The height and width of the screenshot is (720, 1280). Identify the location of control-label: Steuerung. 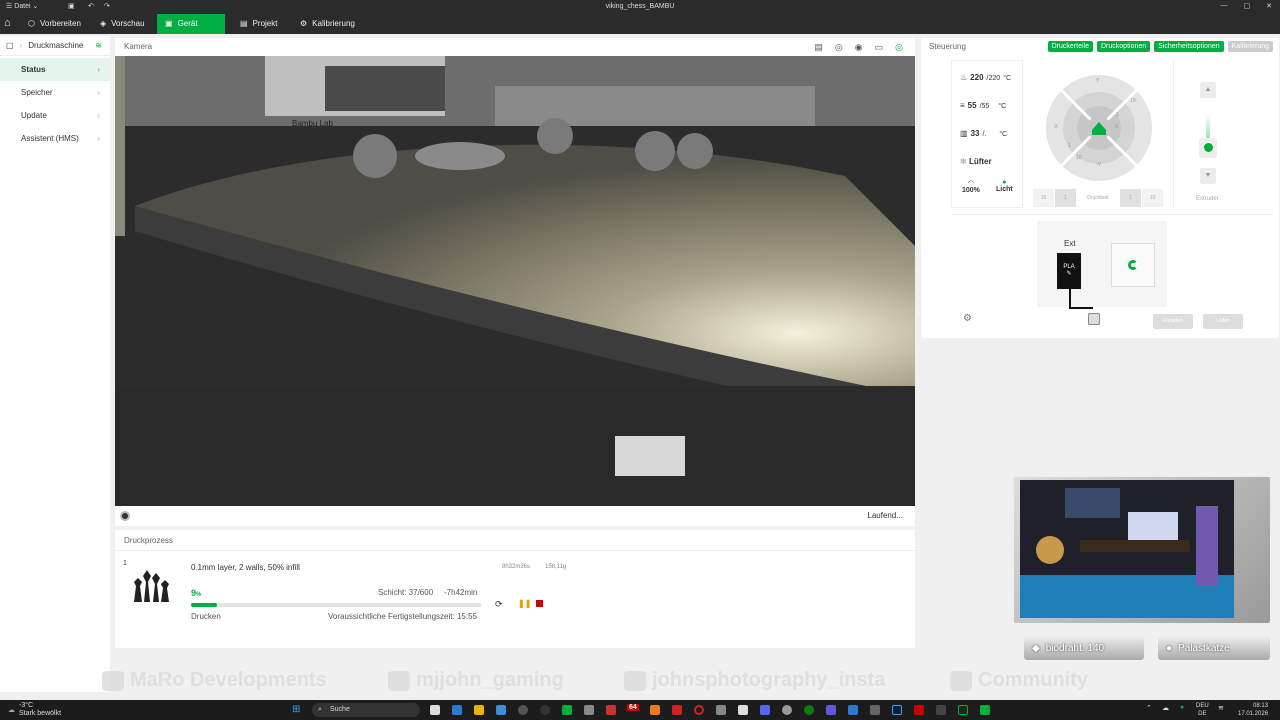
(947, 46).